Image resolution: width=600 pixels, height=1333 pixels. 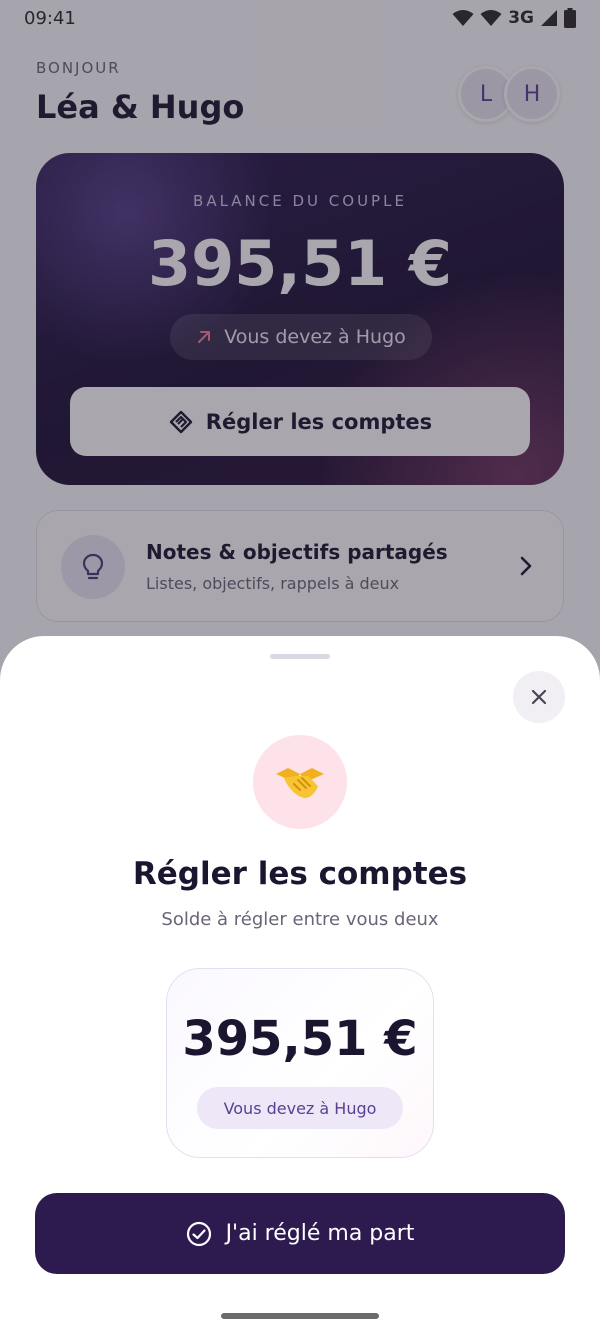 I want to click on confirm-paid-button: J'ai réglé ma part, so click(x=300, y=1233).